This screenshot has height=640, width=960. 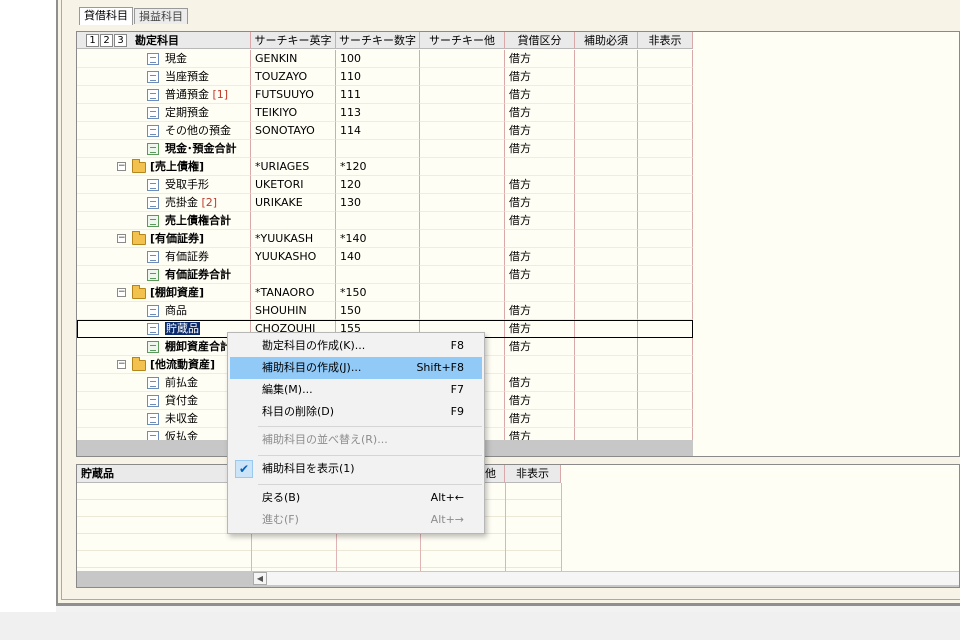 What do you see at coordinates (378, 311) in the screenshot?
I see `cell-search-num: 150` at bounding box center [378, 311].